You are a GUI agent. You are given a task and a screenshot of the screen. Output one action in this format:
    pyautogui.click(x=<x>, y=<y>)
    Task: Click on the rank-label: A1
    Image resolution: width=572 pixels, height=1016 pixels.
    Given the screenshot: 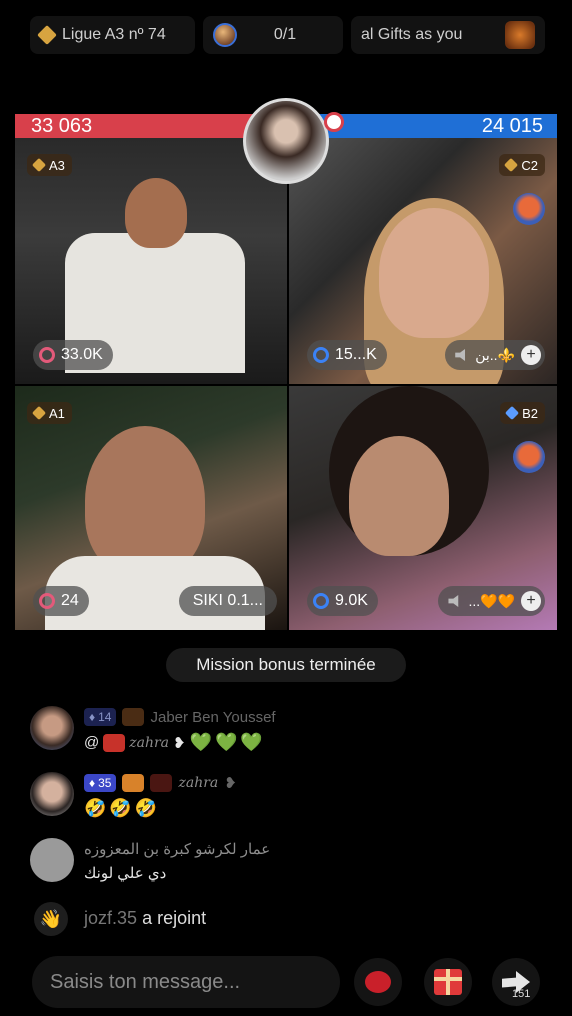 What is the action you would take?
    pyautogui.click(x=57, y=413)
    